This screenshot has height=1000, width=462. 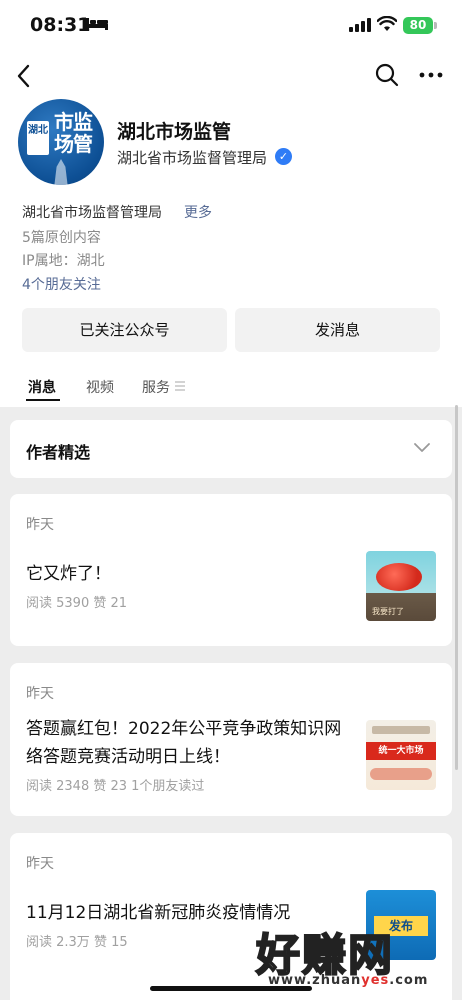 I want to click on account-description: 湖北省市场监督管理局, so click(x=92, y=213).